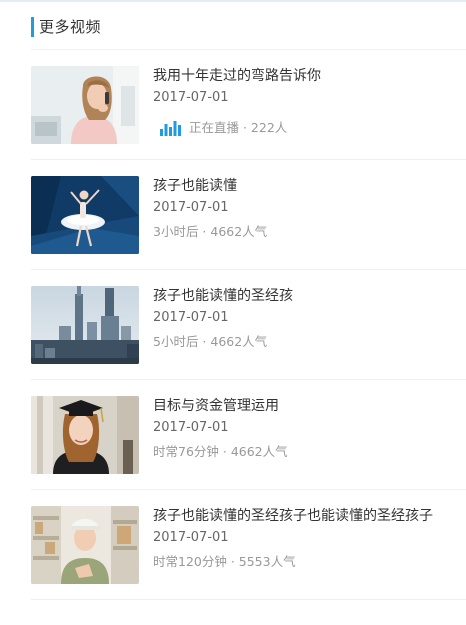 The height and width of the screenshot is (625, 466). What do you see at coordinates (309, 209) in the screenshot?
I see `video-info: 孩子也能读懂 2017-07-01 3小时后 · 4662人气` at bounding box center [309, 209].